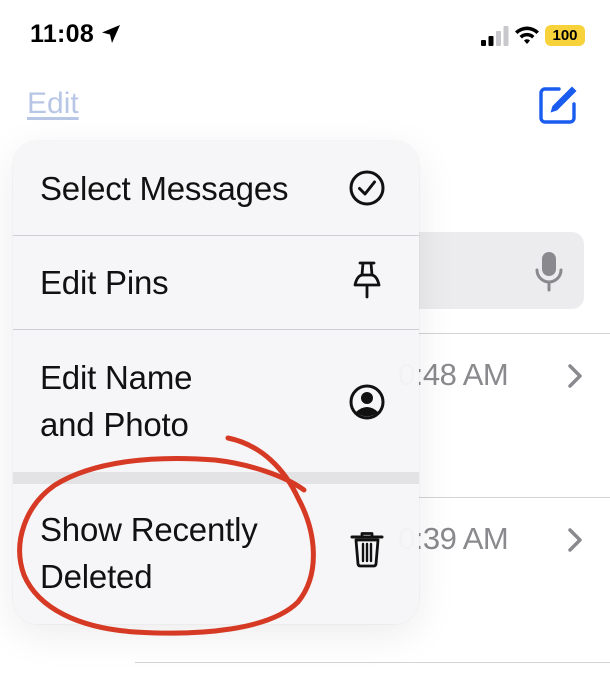 This screenshot has width=610, height=686. What do you see at coordinates (149, 529) in the screenshot?
I see `menu-item-label: Show Recently` at bounding box center [149, 529].